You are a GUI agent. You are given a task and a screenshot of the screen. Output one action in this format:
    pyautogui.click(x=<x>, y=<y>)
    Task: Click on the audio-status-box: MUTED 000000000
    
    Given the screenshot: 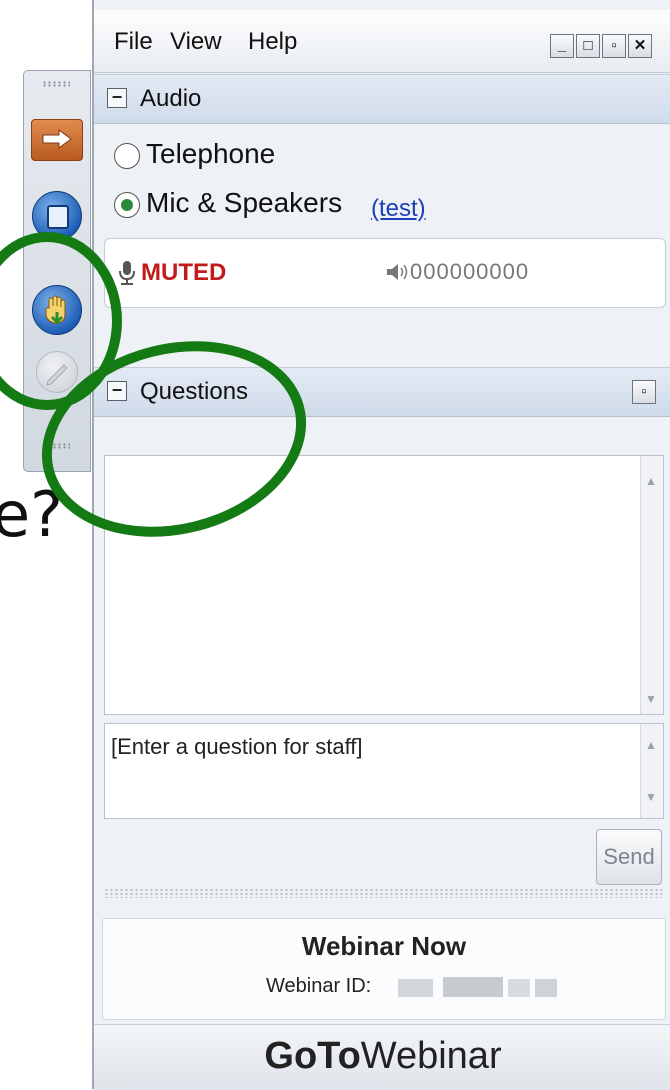 What is the action you would take?
    pyautogui.click(x=385, y=273)
    